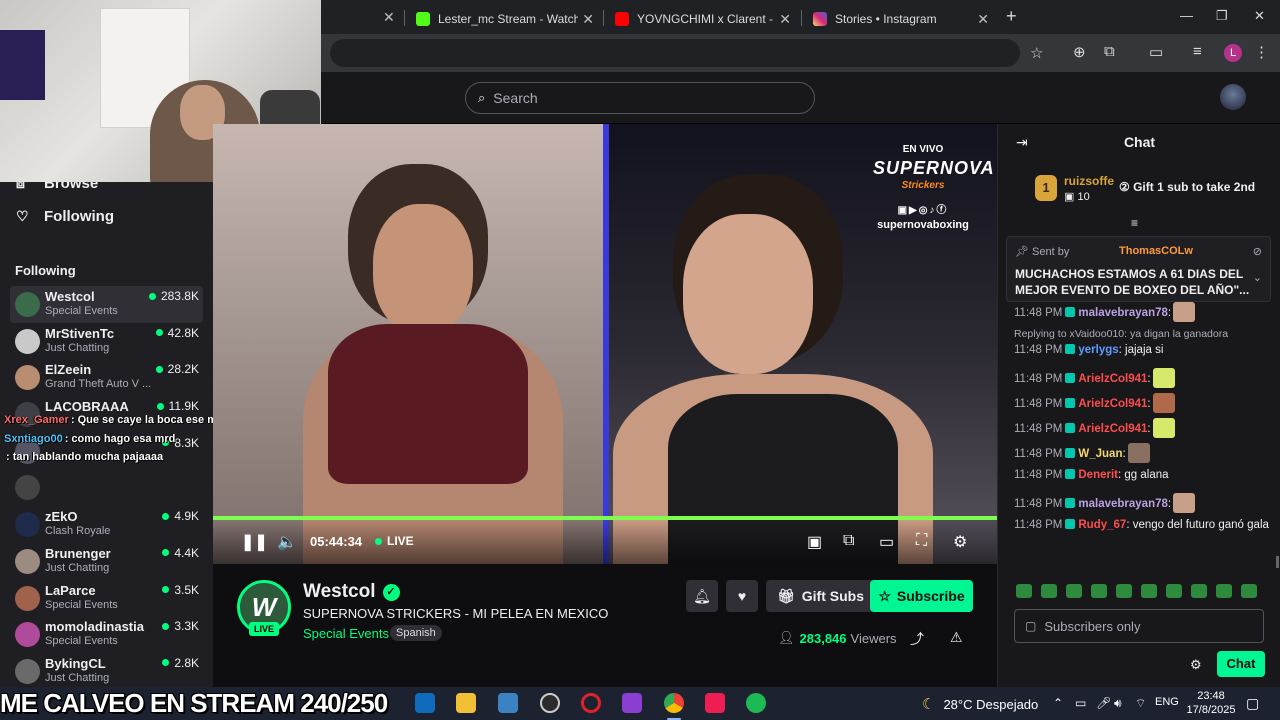  I want to click on message-user: W_Juan, so click(1100, 454).